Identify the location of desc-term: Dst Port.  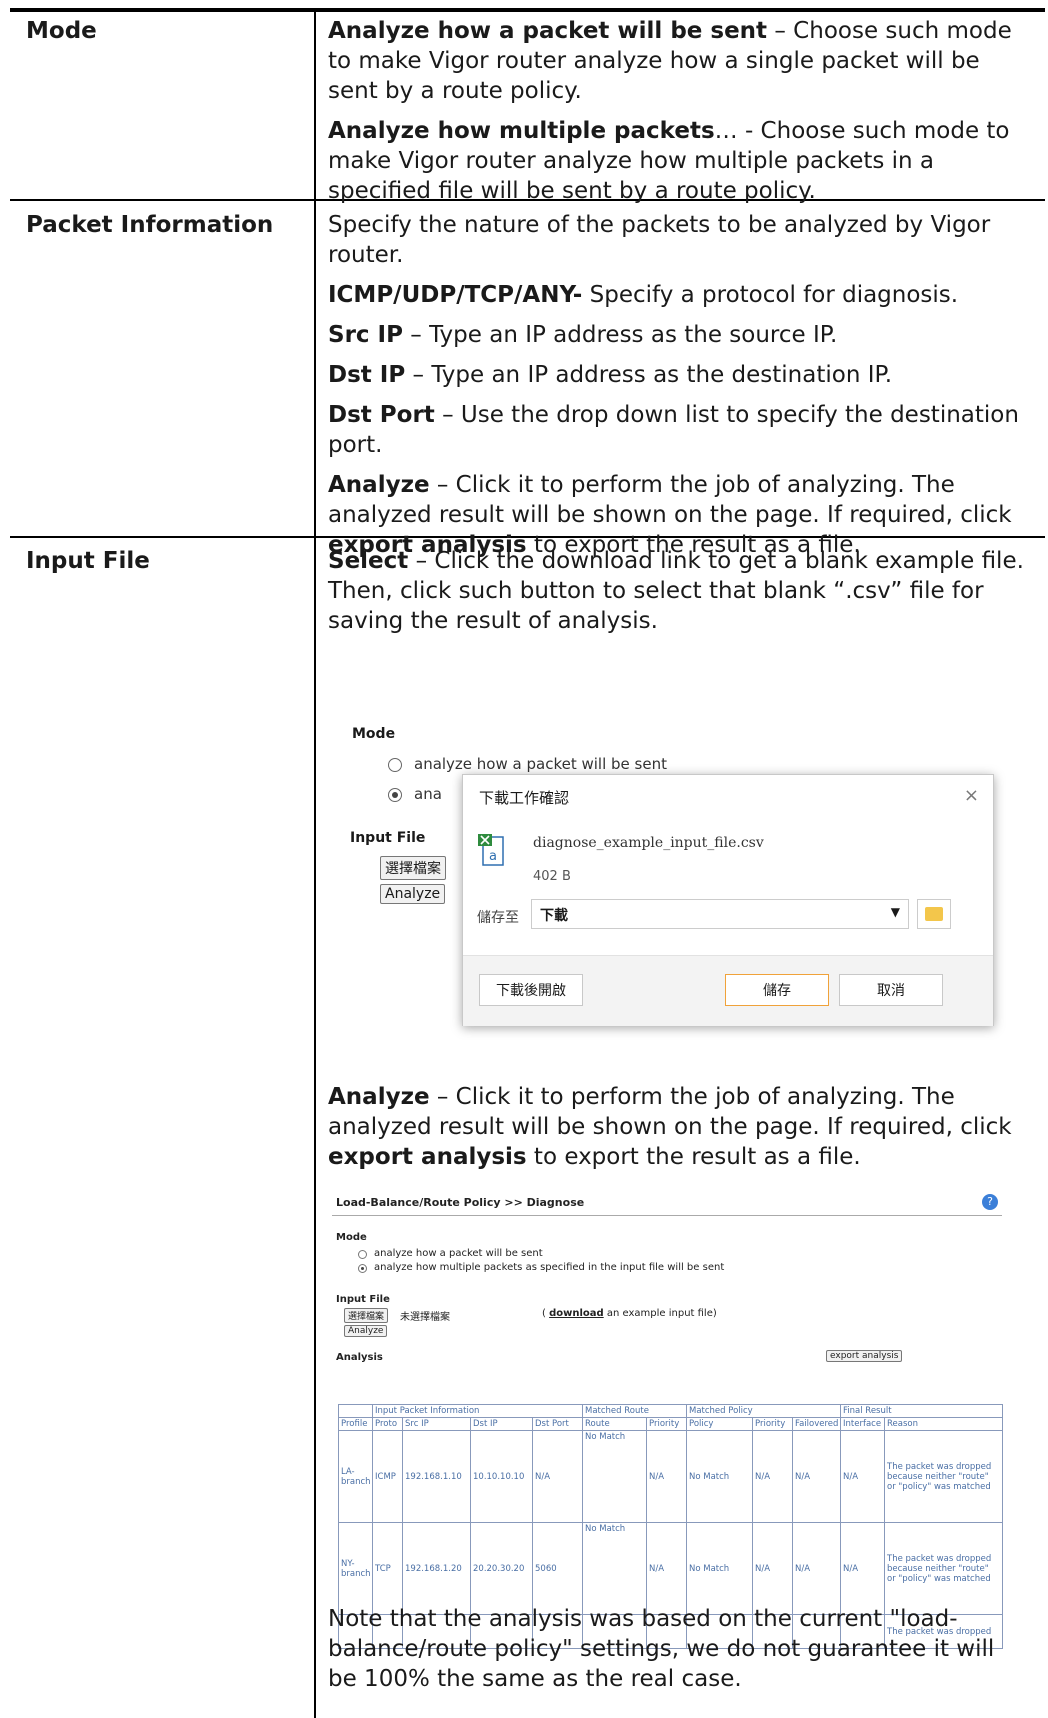
(381, 415).